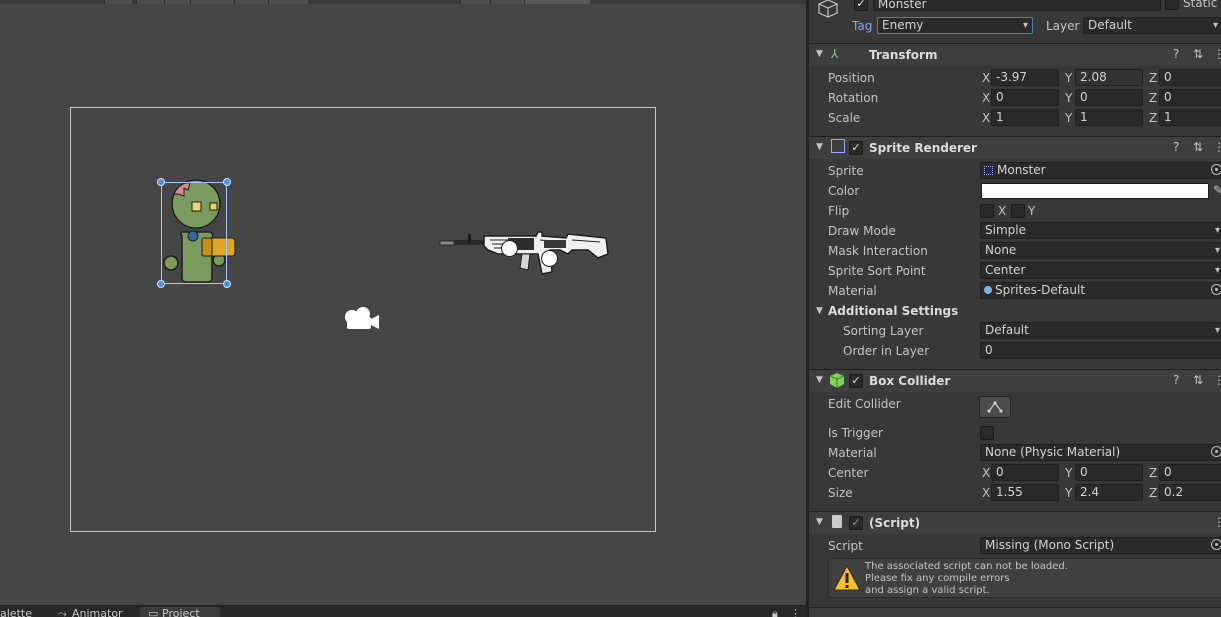 The image size is (1221, 617). Describe the element at coordinates (795, 612) in the screenshot. I see `more-menu-icon: ⋮` at that location.